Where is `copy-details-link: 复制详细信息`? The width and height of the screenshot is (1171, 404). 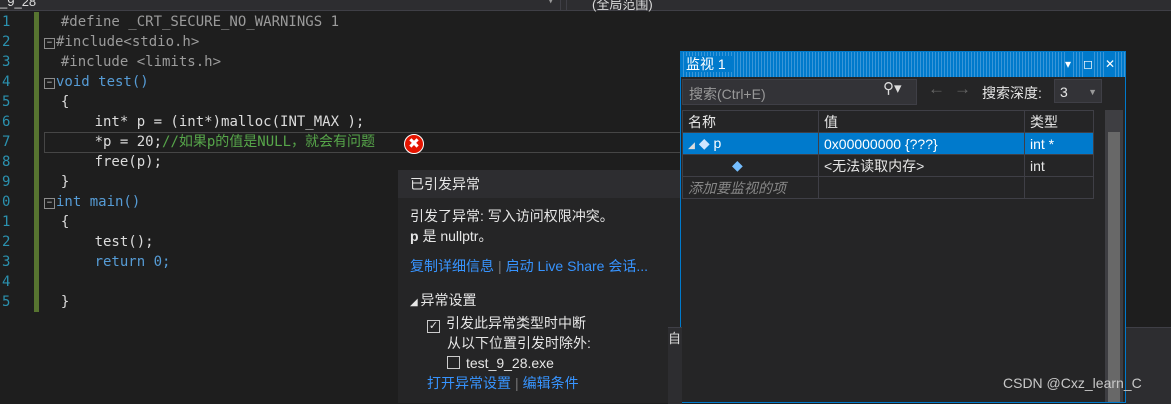 copy-details-link: 复制详细信息 is located at coordinates (452, 266).